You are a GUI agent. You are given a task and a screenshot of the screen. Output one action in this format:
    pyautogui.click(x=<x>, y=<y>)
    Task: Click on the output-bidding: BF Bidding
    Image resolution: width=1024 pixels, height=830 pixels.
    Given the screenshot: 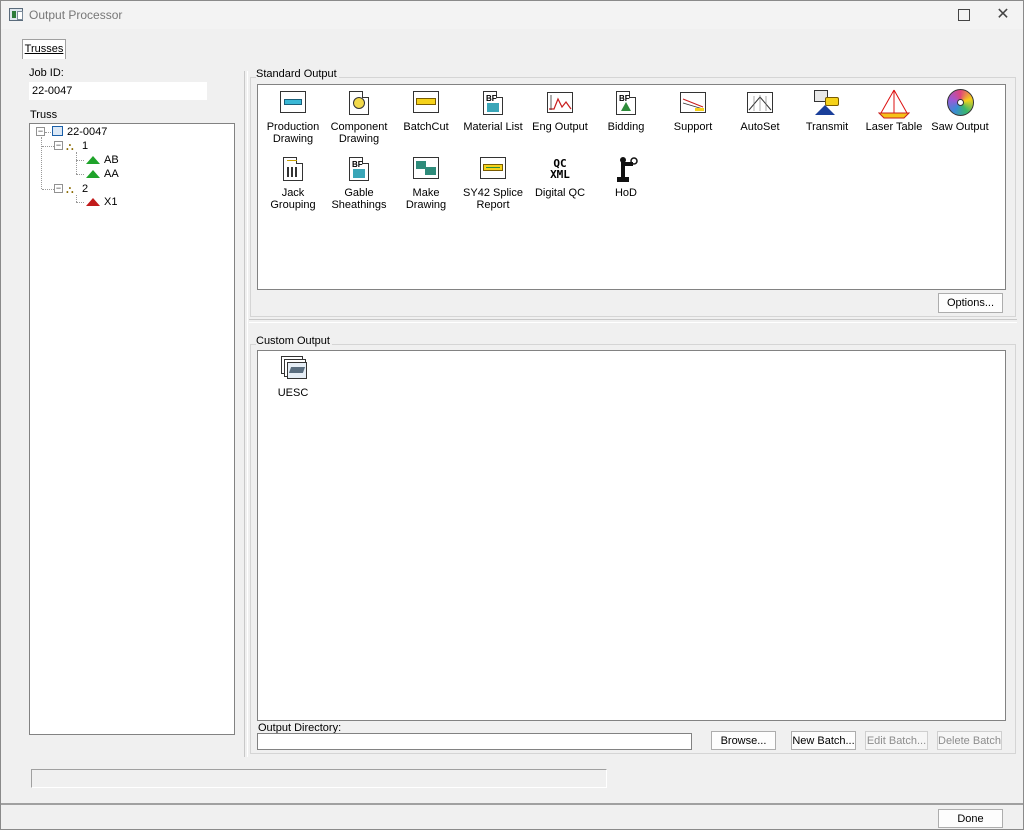 What is the action you would take?
    pyautogui.click(x=626, y=111)
    